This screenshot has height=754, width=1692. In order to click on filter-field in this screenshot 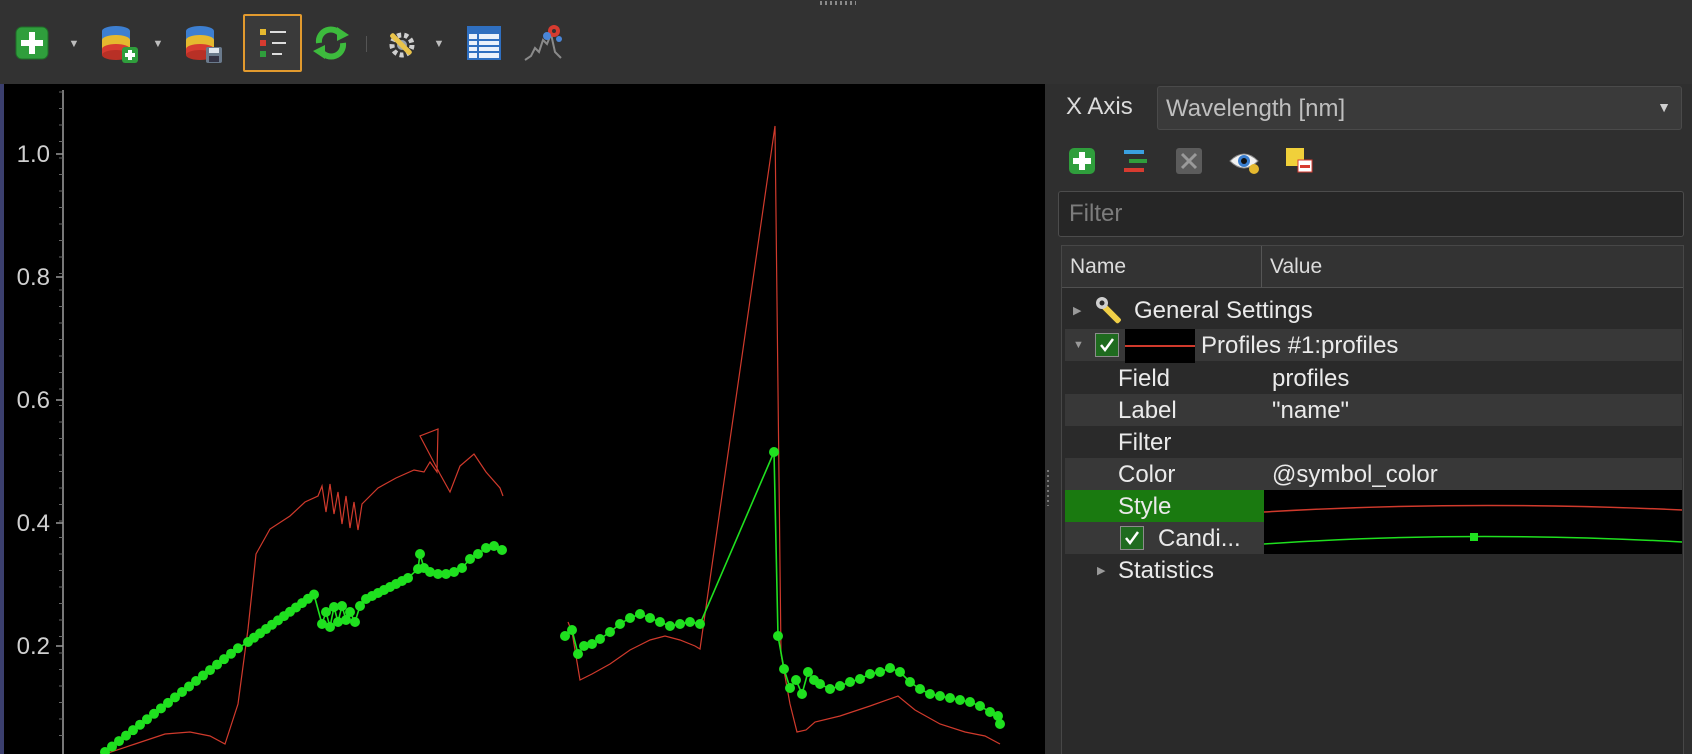, I will do `click(1371, 214)`.